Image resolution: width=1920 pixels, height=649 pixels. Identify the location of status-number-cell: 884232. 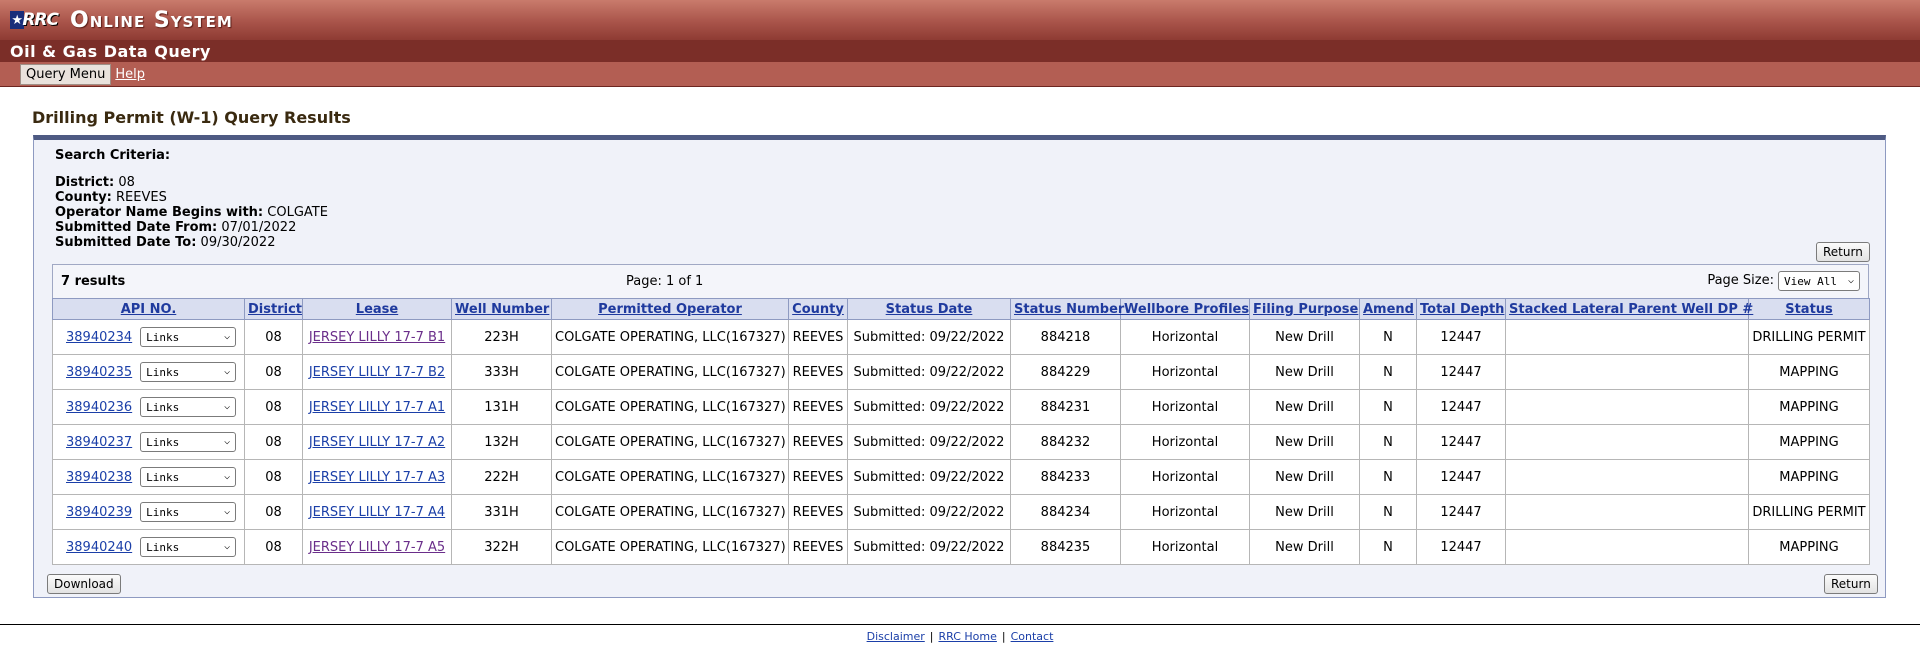
(1065, 442).